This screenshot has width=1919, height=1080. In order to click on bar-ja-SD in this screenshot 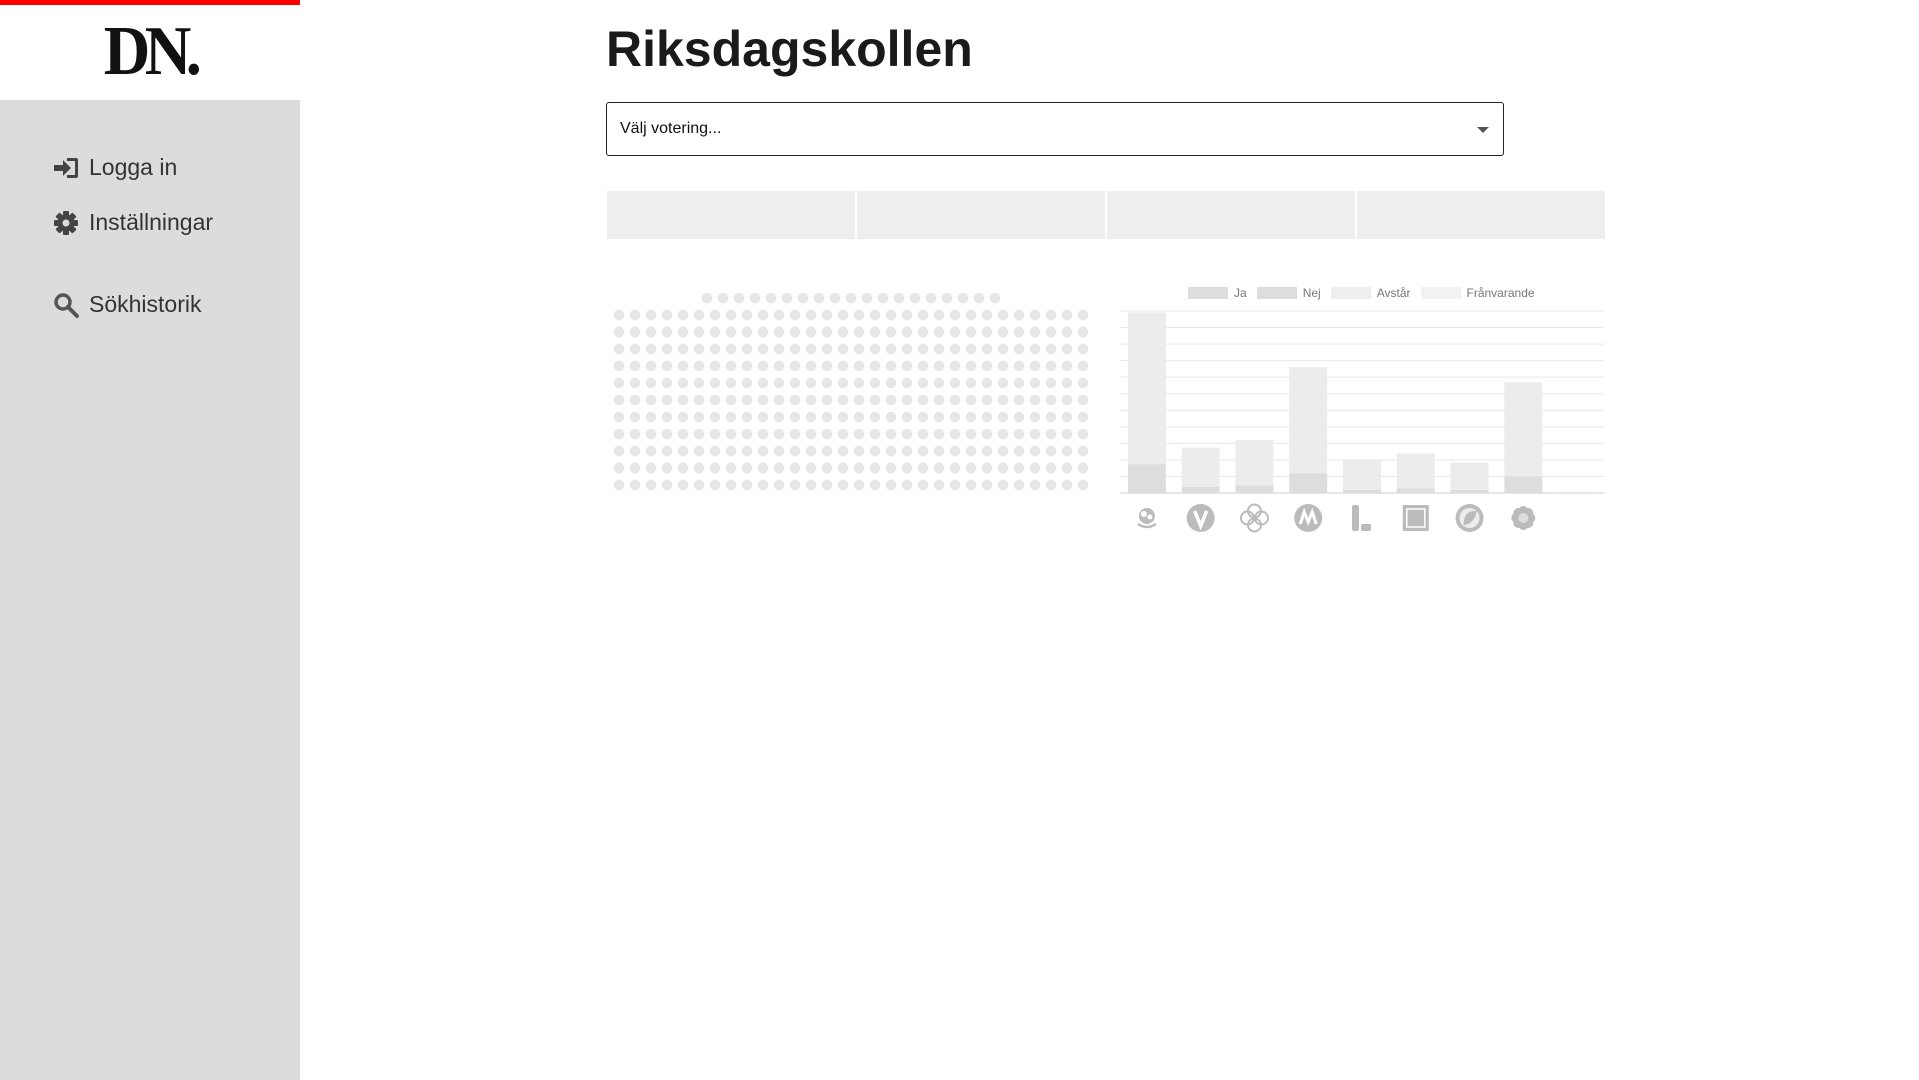, I will do `click(1523, 429)`.